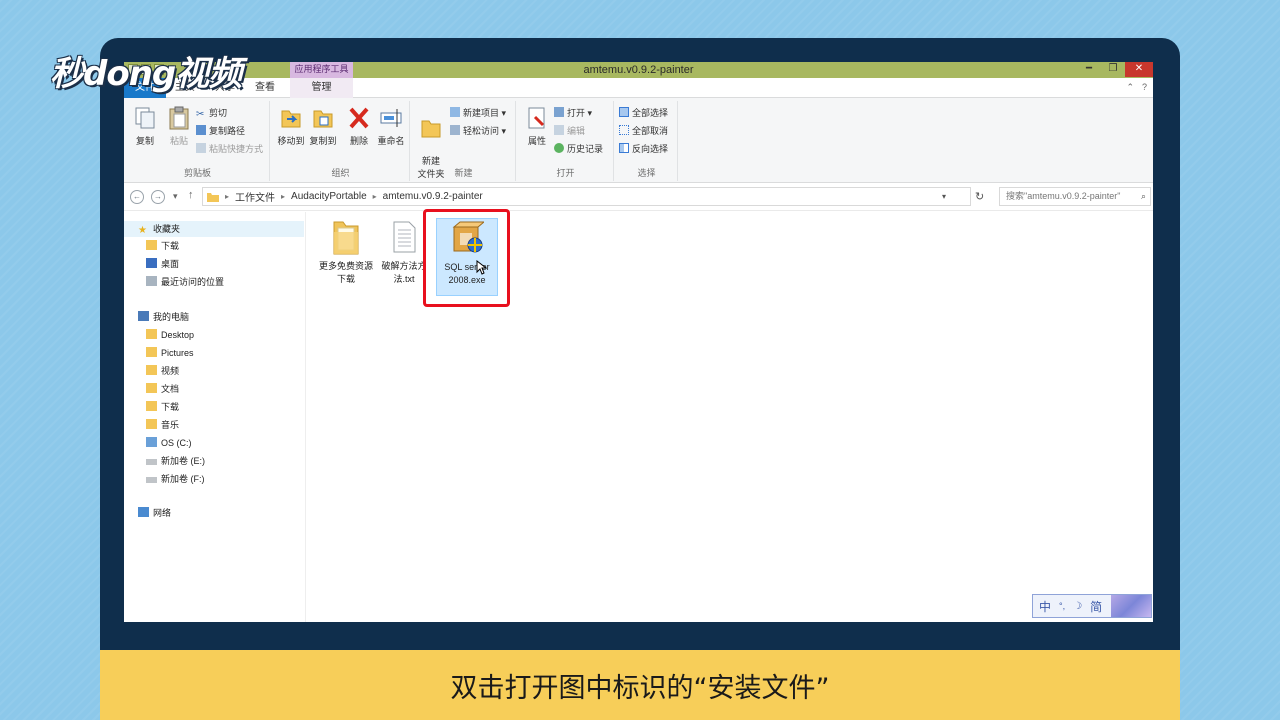  Describe the element at coordinates (321, 88) in the screenshot. I see `tab-manage: 管理` at that location.